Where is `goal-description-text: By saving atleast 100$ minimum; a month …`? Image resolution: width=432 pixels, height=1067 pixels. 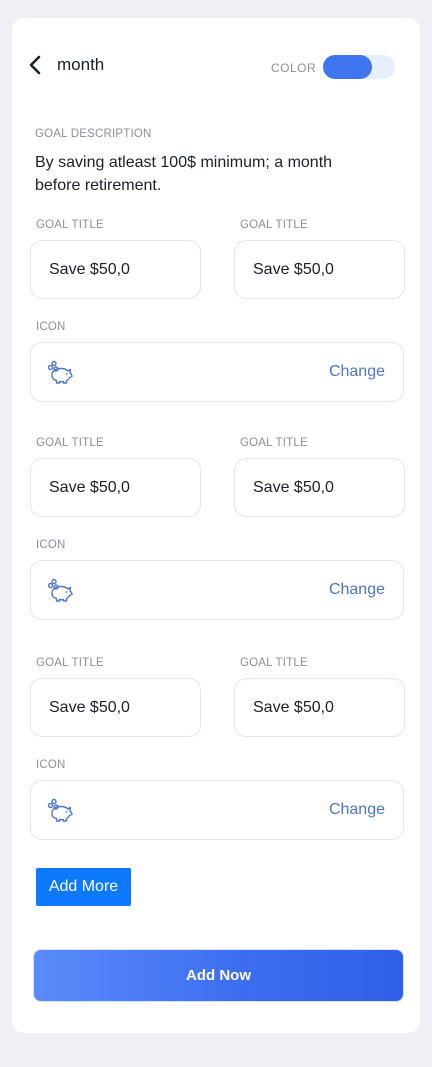
goal-description-text: By saving atleast 100$ minimum; a month … is located at coordinates (184, 174).